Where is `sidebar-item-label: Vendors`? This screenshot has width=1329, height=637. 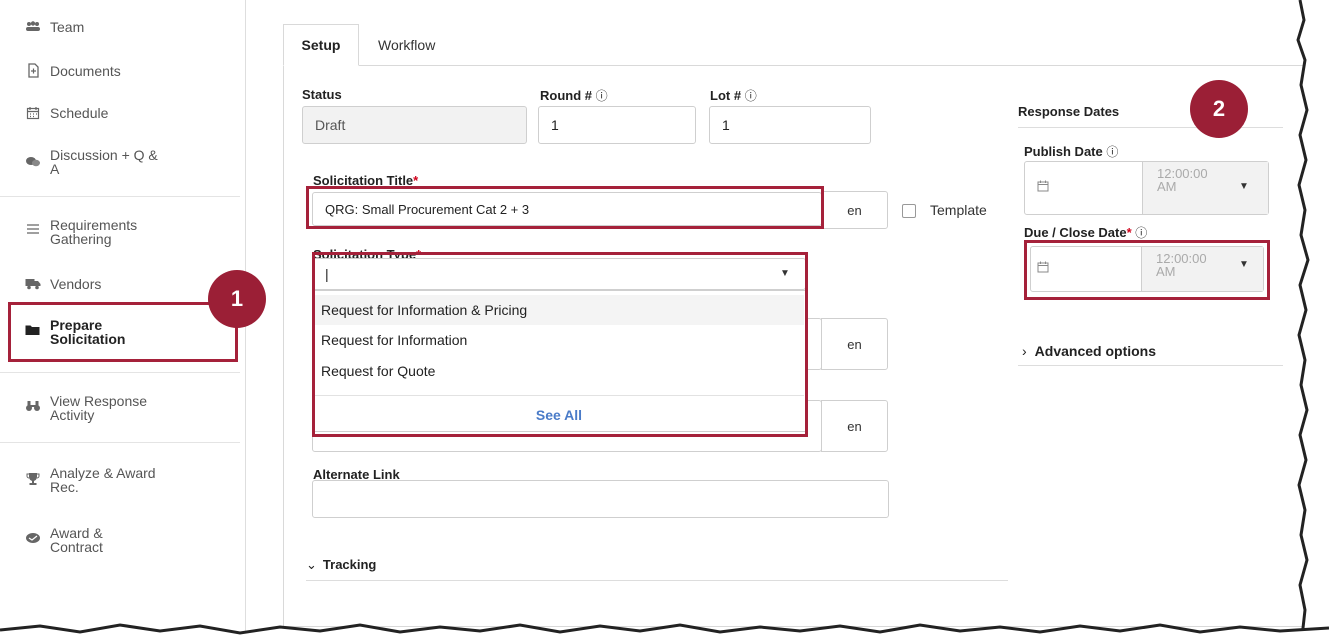 sidebar-item-label: Vendors is located at coordinates (76, 284).